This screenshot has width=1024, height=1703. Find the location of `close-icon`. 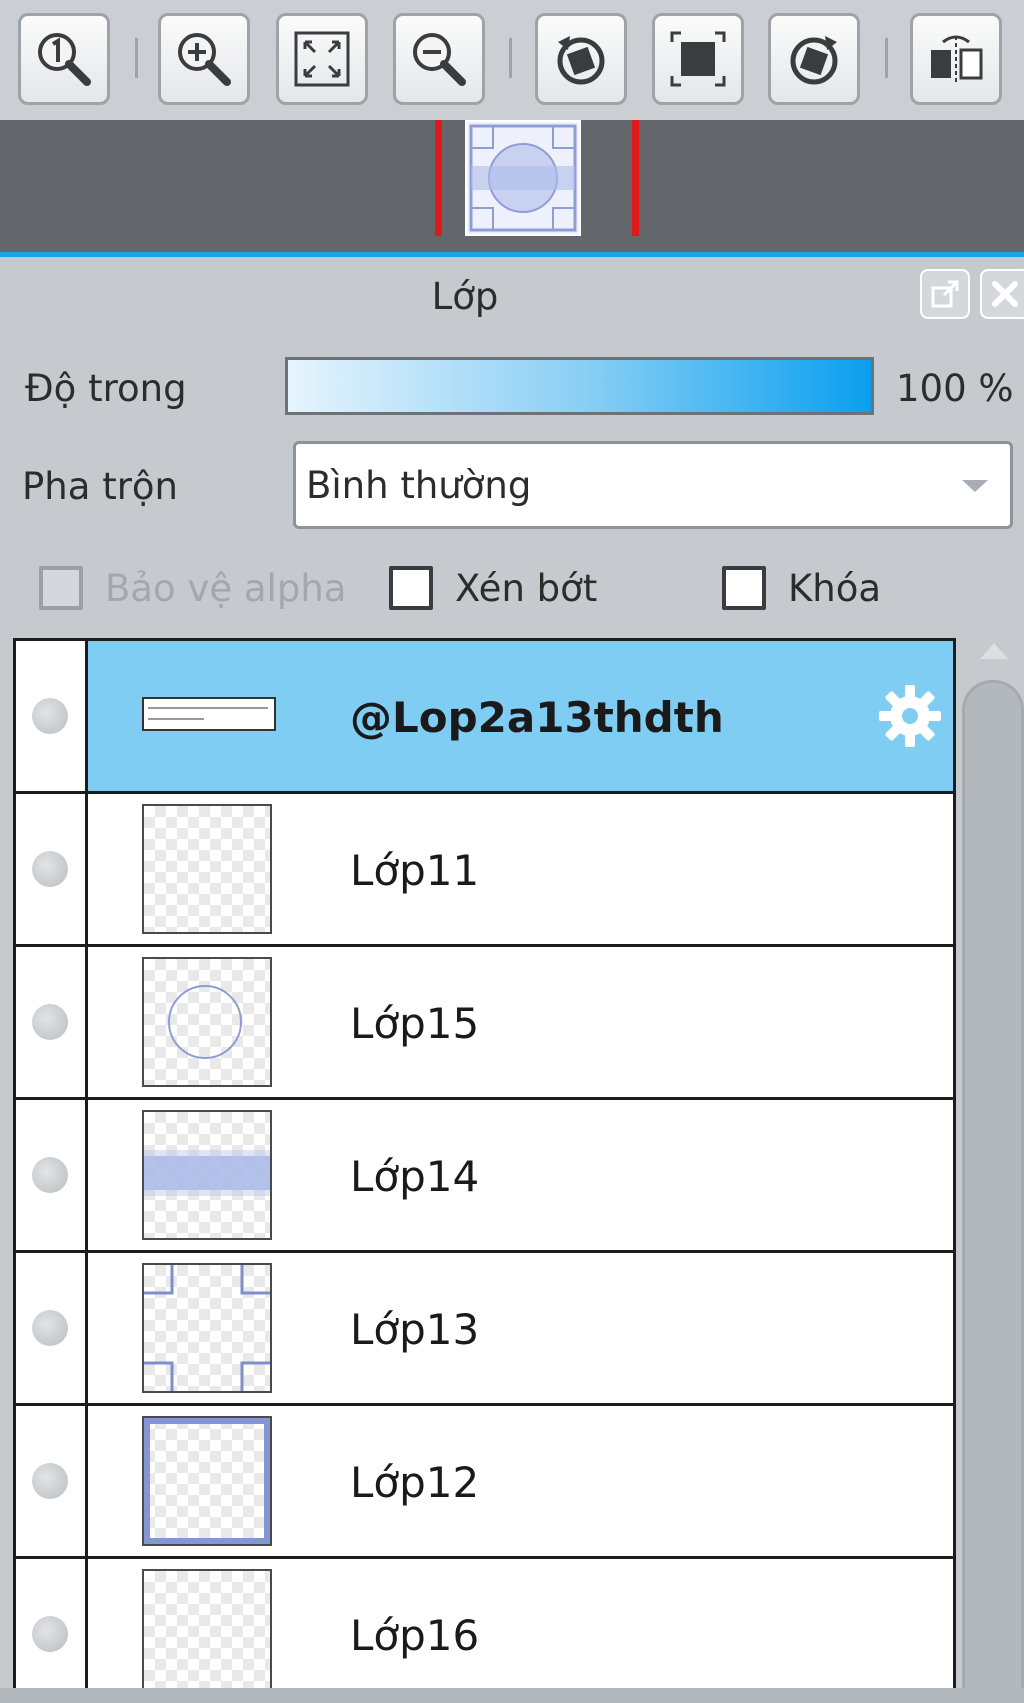

close-icon is located at coordinates (1005, 294).